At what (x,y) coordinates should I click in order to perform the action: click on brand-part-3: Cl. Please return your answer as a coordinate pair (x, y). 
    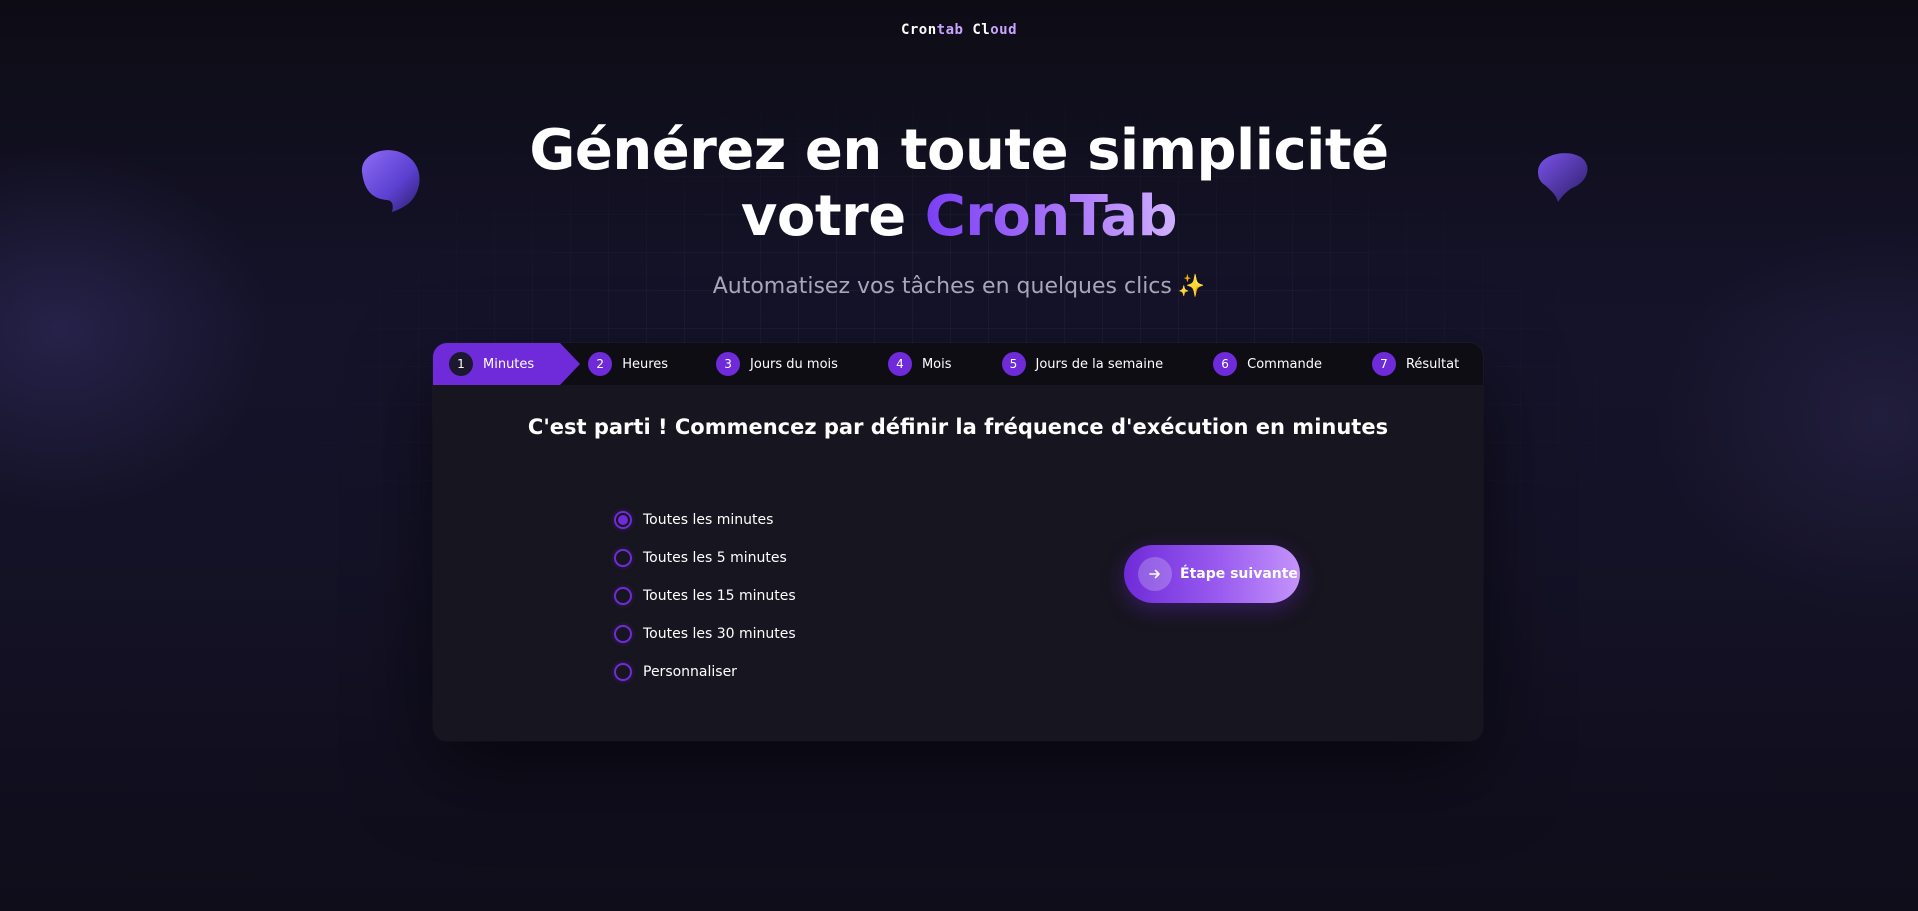
    Looking at the image, I should click on (977, 30).